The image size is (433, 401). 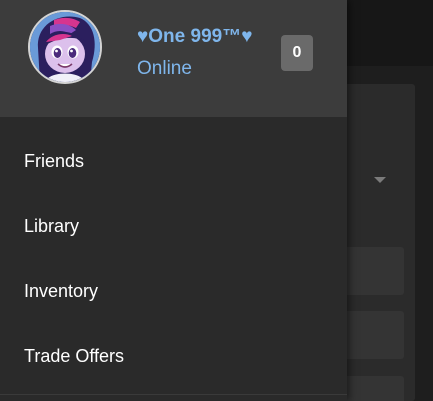 What do you see at coordinates (195, 36) in the screenshot?
I see `username-label: ♥One 999™♥` at bounding box center [195, 36].